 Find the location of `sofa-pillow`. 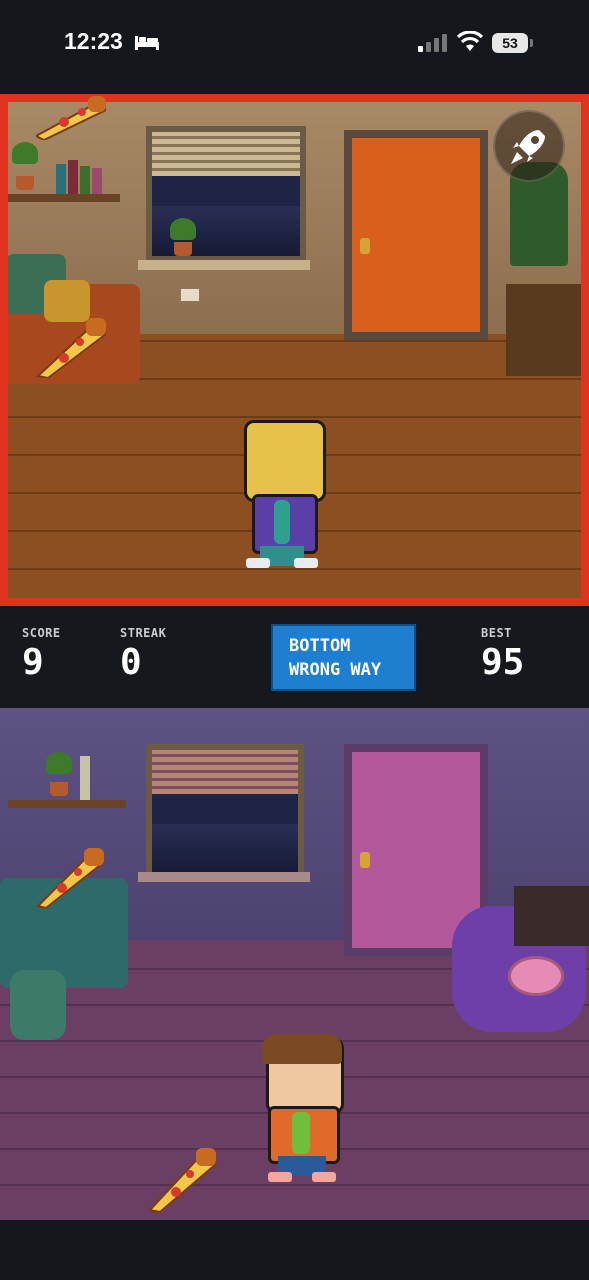

sofa-pillow is located at coordinates (67, 301).